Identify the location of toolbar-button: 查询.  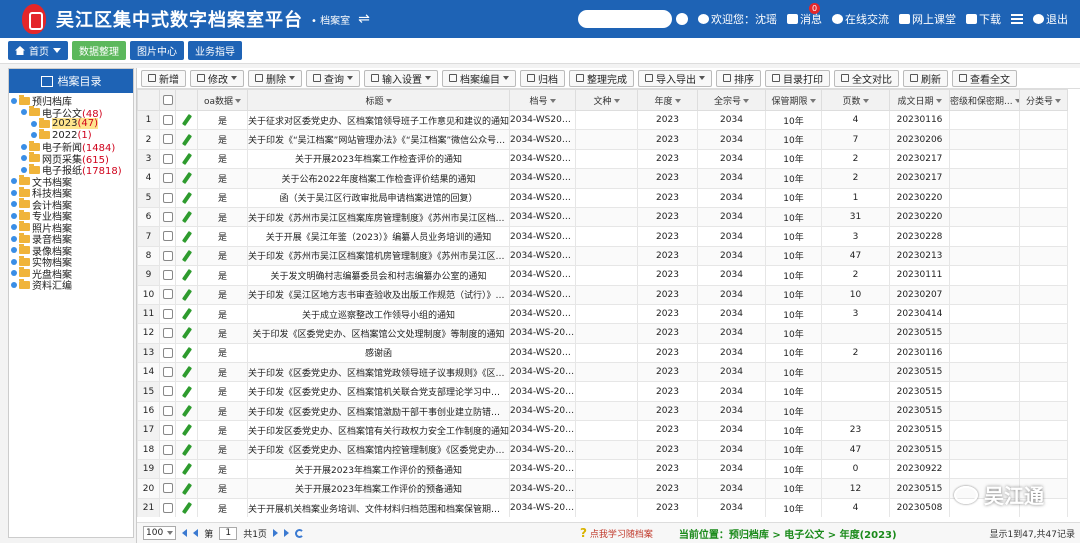
(333, 78).